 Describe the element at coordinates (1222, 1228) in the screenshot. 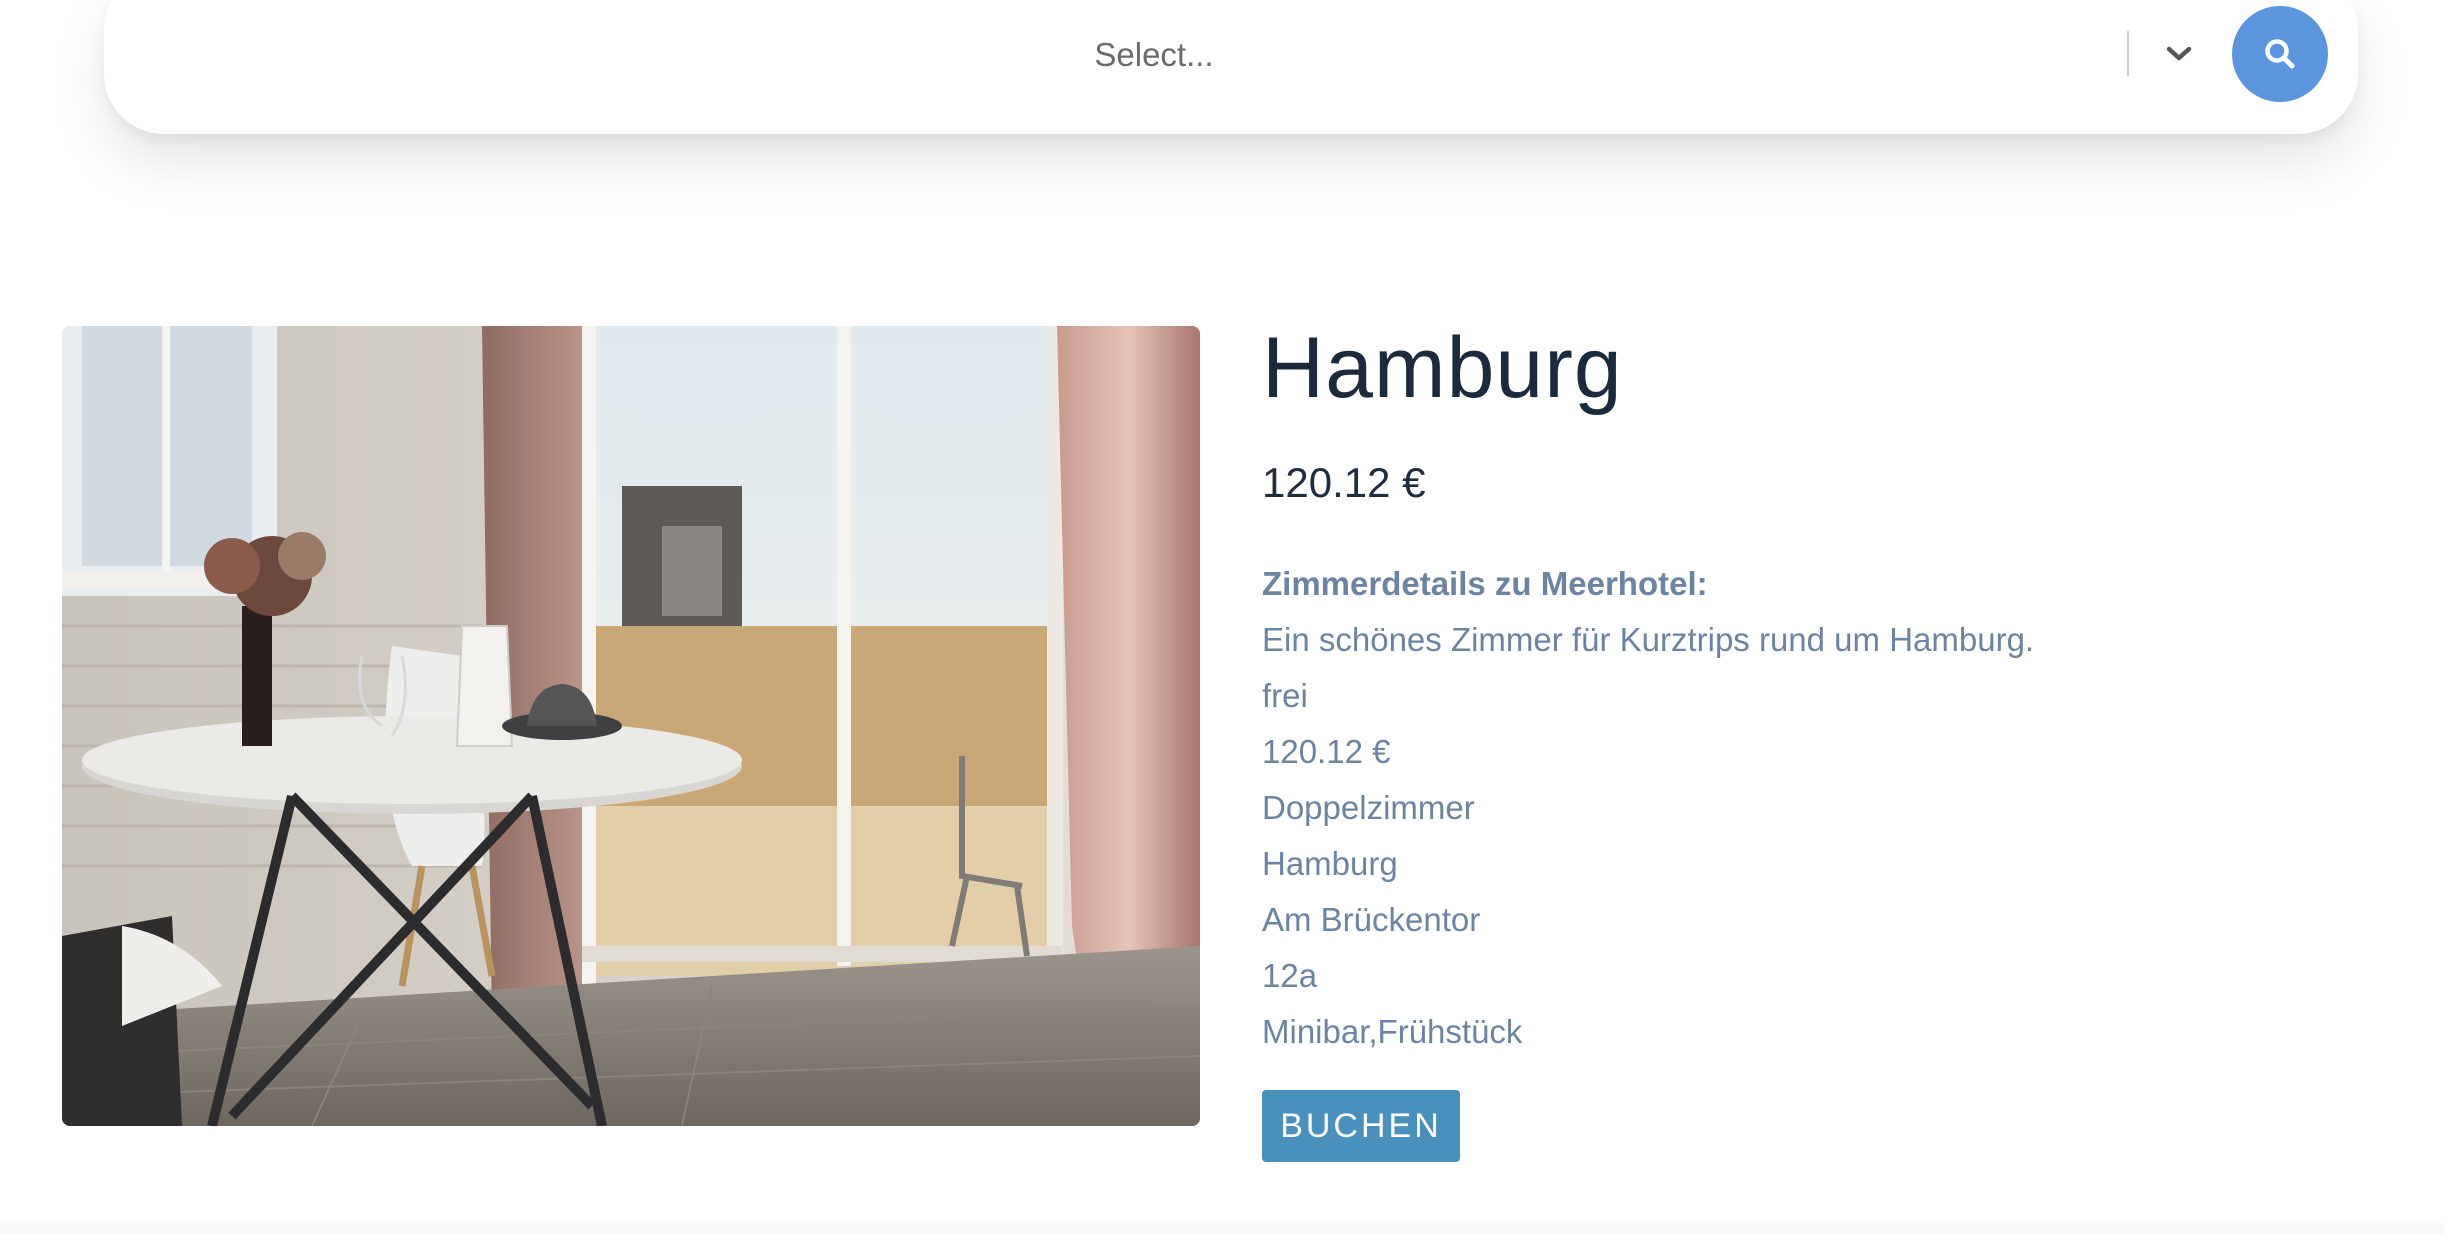

I see `footer-strip` at that location.